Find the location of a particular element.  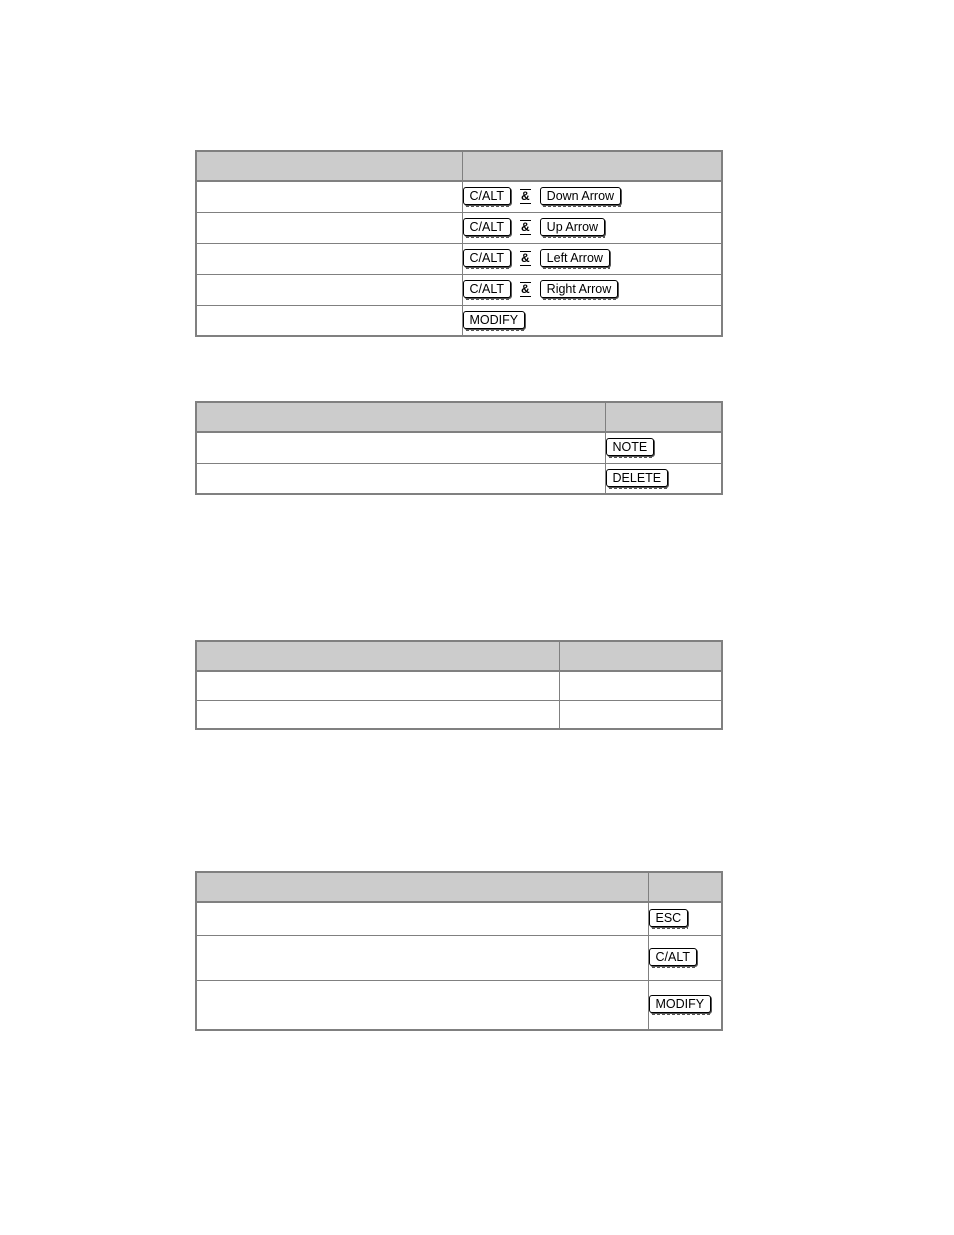

key-sequence-cell: C/ALT is located at coordinates (685, 957).